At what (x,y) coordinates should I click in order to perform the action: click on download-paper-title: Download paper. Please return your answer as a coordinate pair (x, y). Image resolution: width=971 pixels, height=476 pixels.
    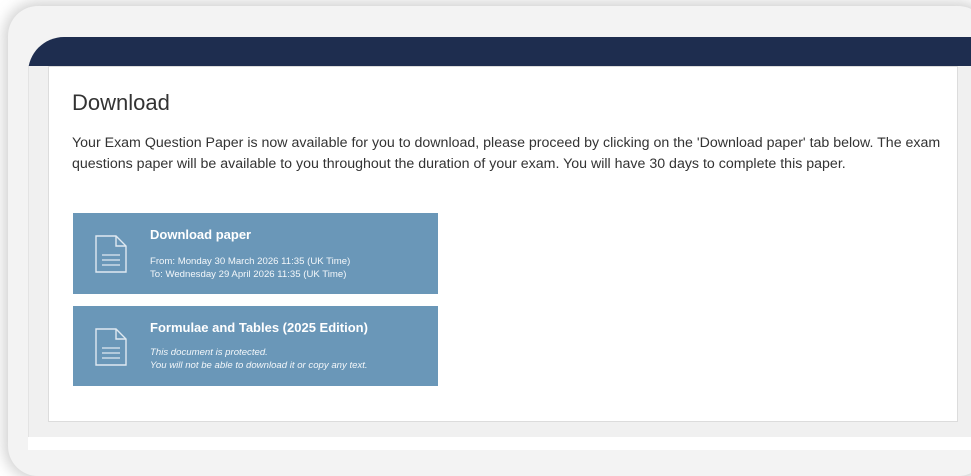
    Looking at the image, I should click on (201, 234).